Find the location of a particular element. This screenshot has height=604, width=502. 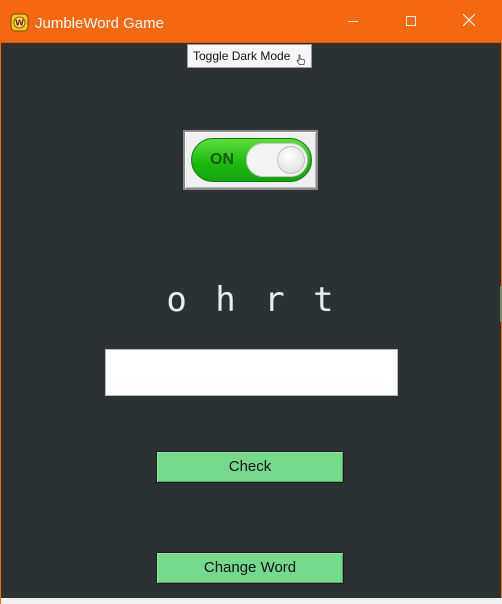

close-button is located at coordinates (469, 22).